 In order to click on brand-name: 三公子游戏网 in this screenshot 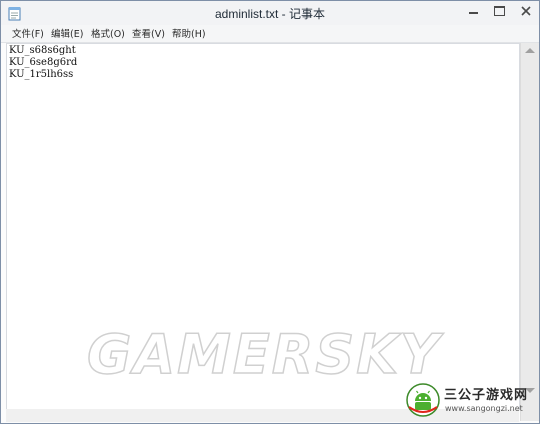, I will do `click(486, 395)`.